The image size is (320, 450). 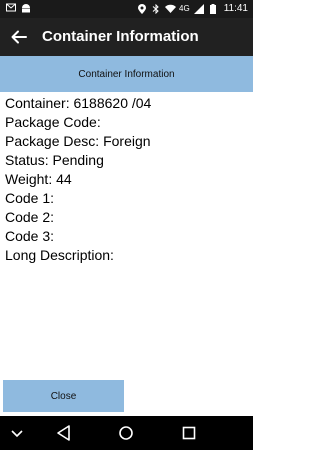 What do you see at coordinates (30, 217) in the screenshot?
I see `detail-label: Code 2:` at bounding box center [30, 217].